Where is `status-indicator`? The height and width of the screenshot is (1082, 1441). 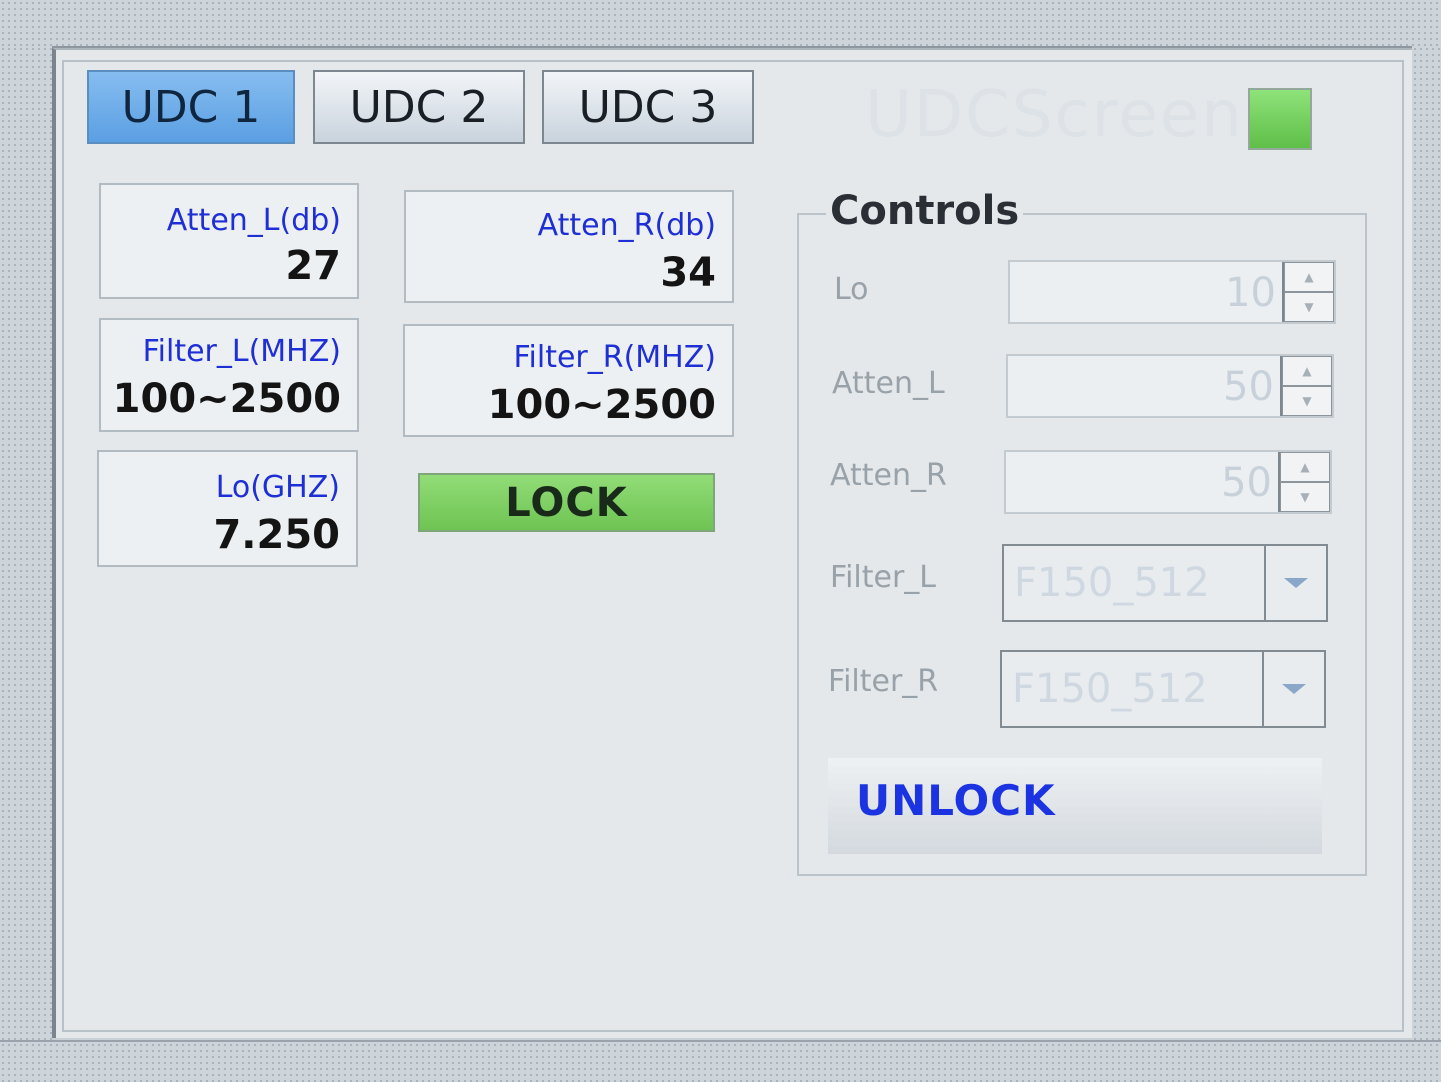
status-indicator is located at coordinates (1280, 119).